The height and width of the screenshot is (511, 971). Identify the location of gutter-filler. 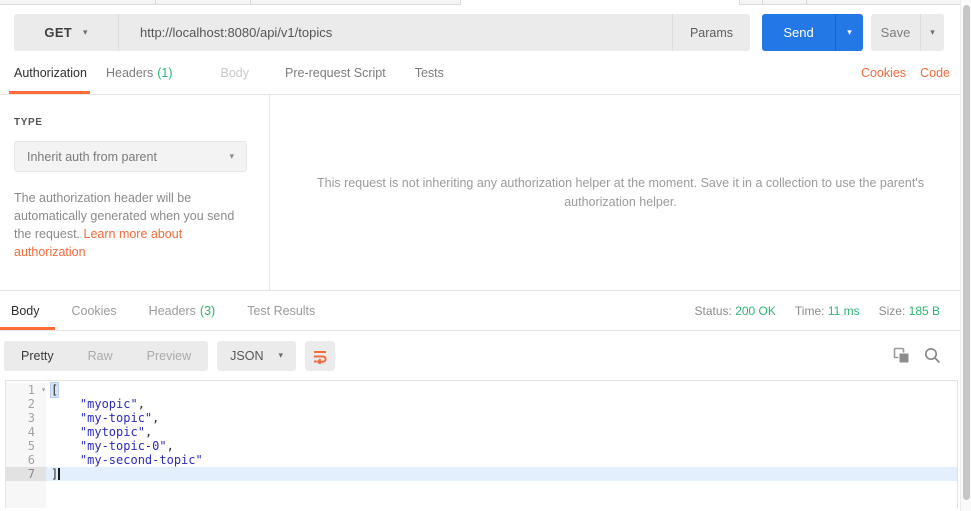
(26, 494).